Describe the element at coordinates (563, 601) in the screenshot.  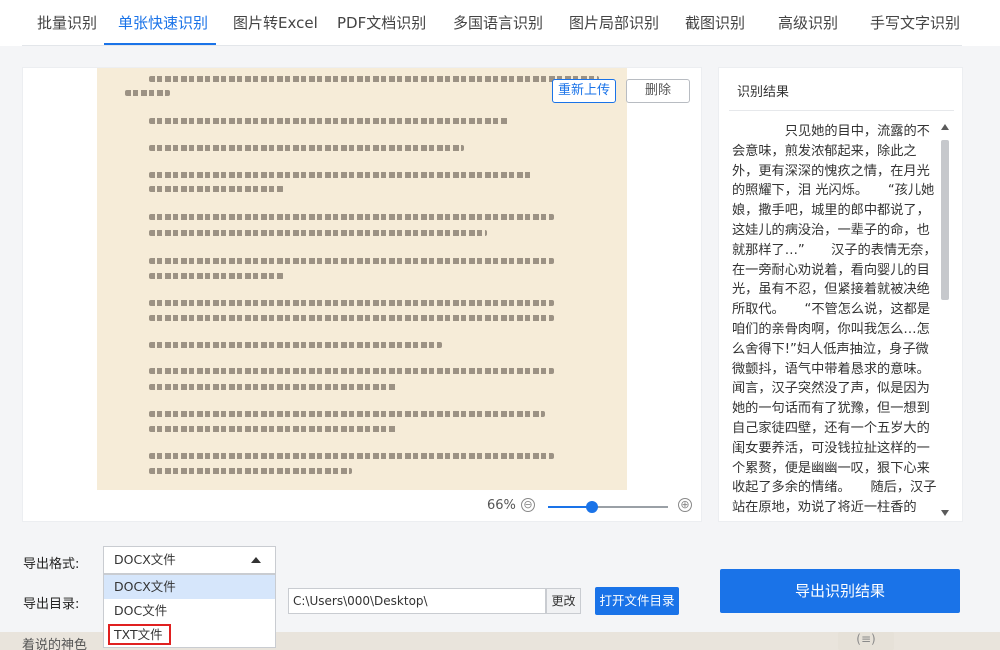
I see `change-dir-button: 更改` at that location.